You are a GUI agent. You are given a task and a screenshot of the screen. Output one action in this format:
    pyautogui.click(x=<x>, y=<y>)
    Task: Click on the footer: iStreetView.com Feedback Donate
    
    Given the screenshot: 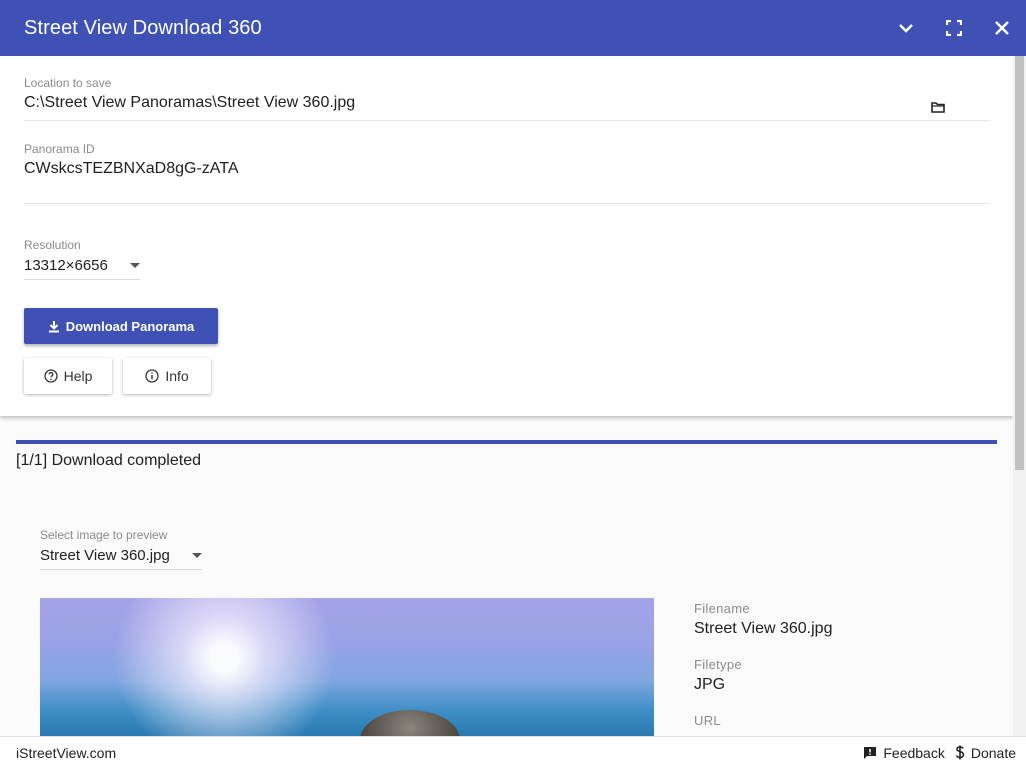 What is the action you would take?
    pyautogui.click(x=513, y=752)
    